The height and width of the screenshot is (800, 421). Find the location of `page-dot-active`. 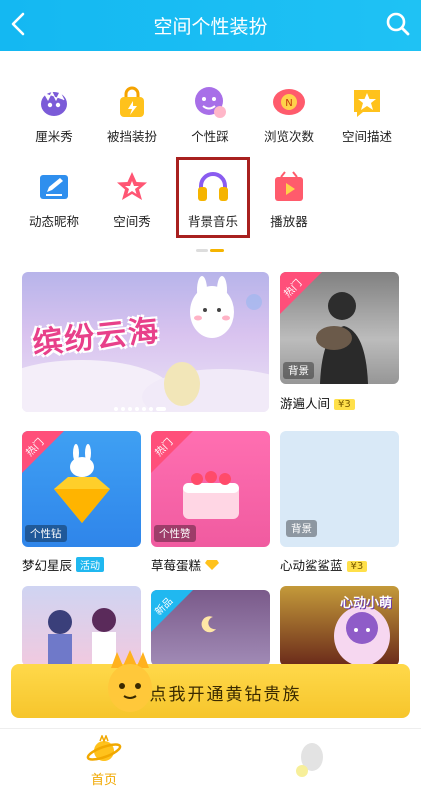

page-dot-active is located at coordinates (217, 250).